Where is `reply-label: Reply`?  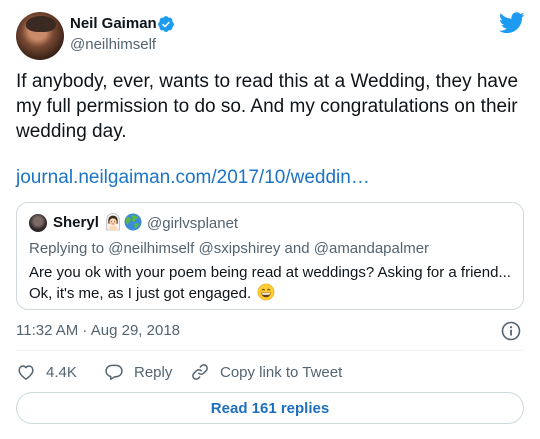
reply-label: Reply is located at coordinates (153, 372).